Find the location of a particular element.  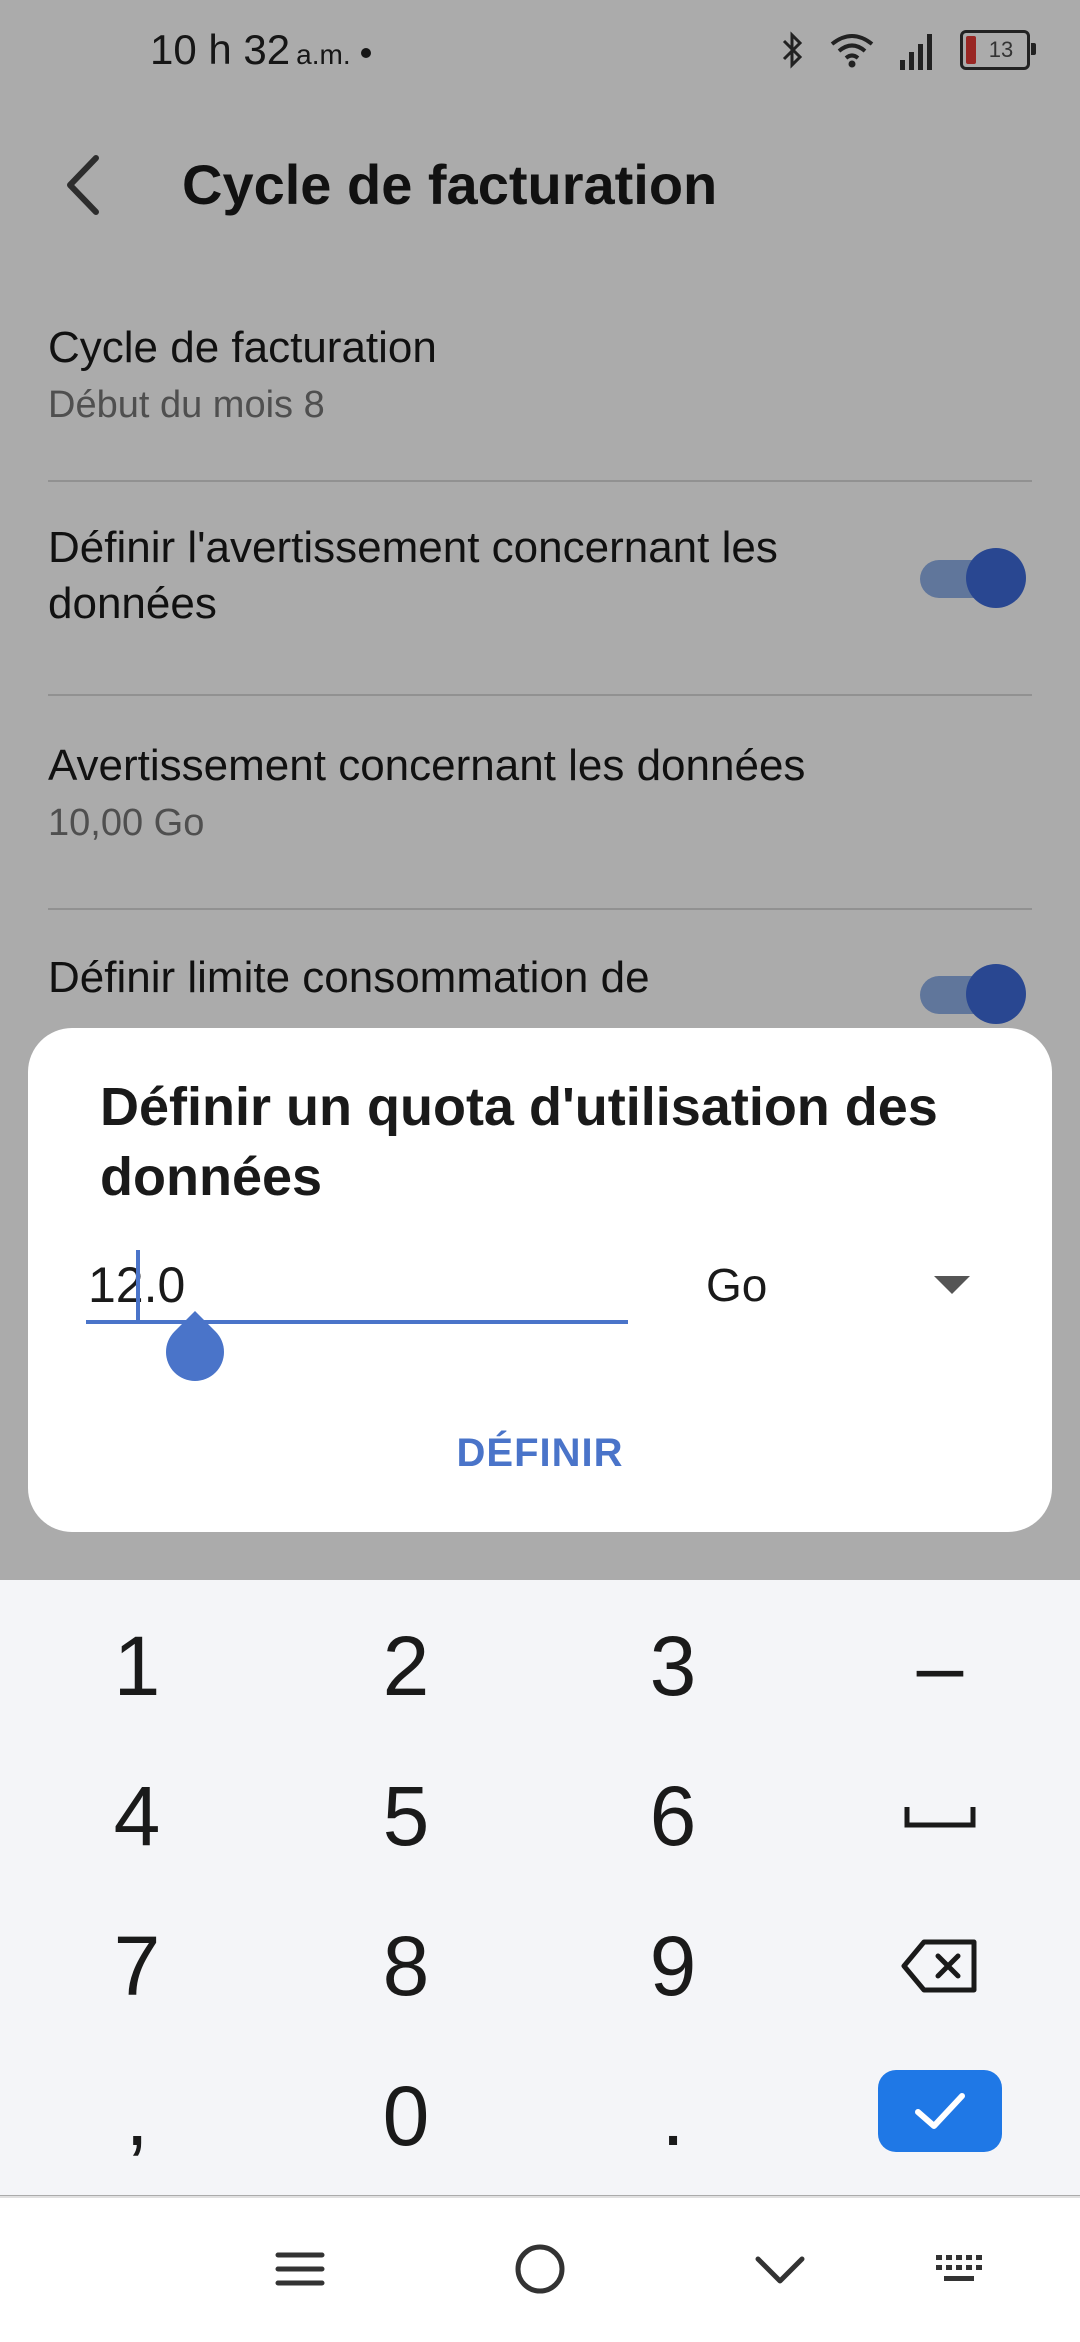

key-backspace is located at coordinates (940, 1966).